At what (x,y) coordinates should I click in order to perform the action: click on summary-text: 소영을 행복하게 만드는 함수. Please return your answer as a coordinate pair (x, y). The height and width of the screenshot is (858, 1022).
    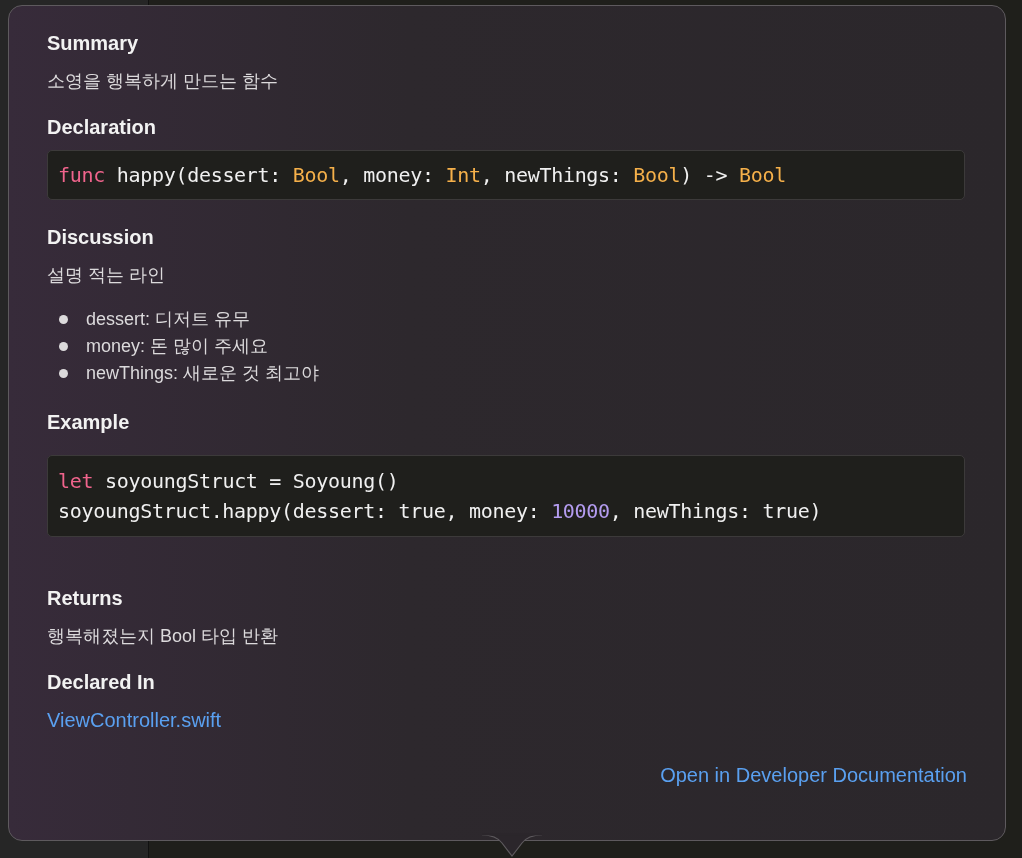
    Looking at the image, I should click on (163, 81).